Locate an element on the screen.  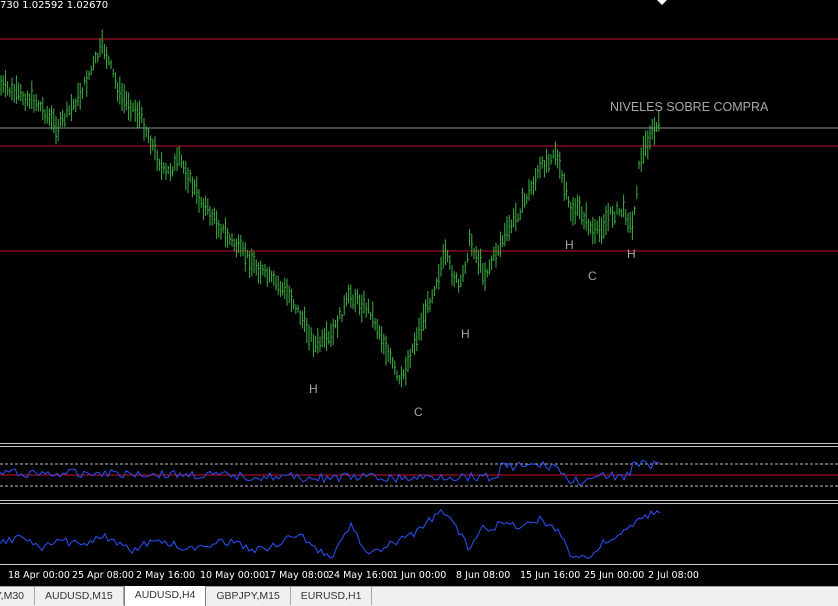
overbought-label: NIVELES SOBRE COMPRA is located at coordinates (689, 107).